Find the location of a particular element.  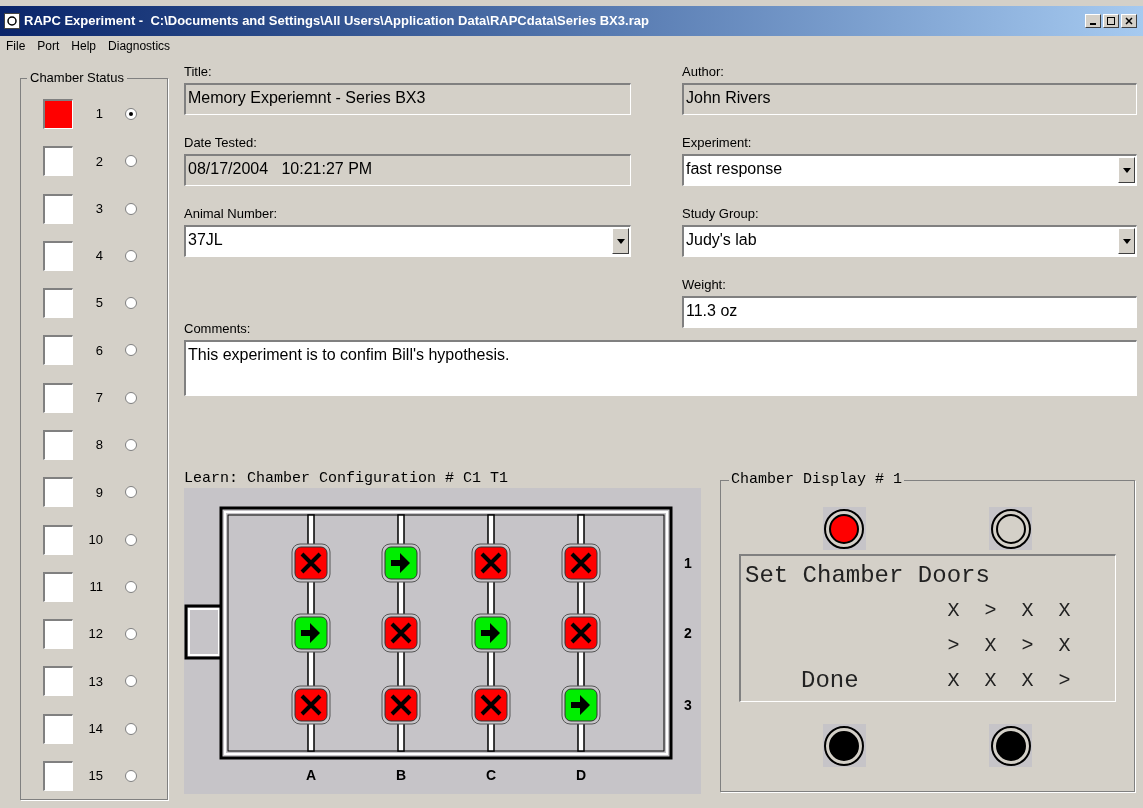

chamber-number: 6 is located at coordinates (98, 350).